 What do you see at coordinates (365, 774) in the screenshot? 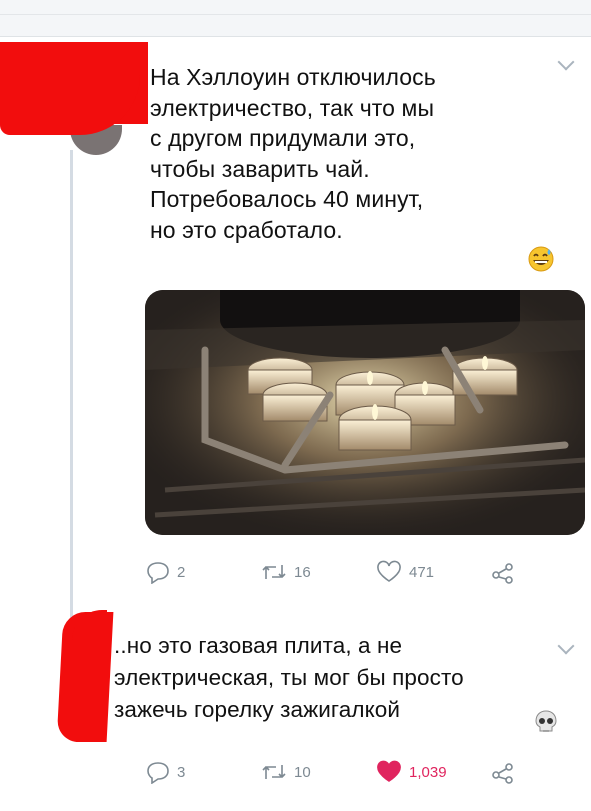
I see `tweet-actions: 3 10 1,039` at bounding box center [365, 774].